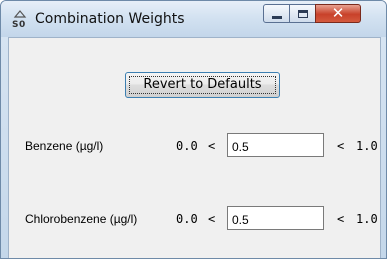 The image size is (389, 261). I want to click on close-button: ✕, so click(338, 13).